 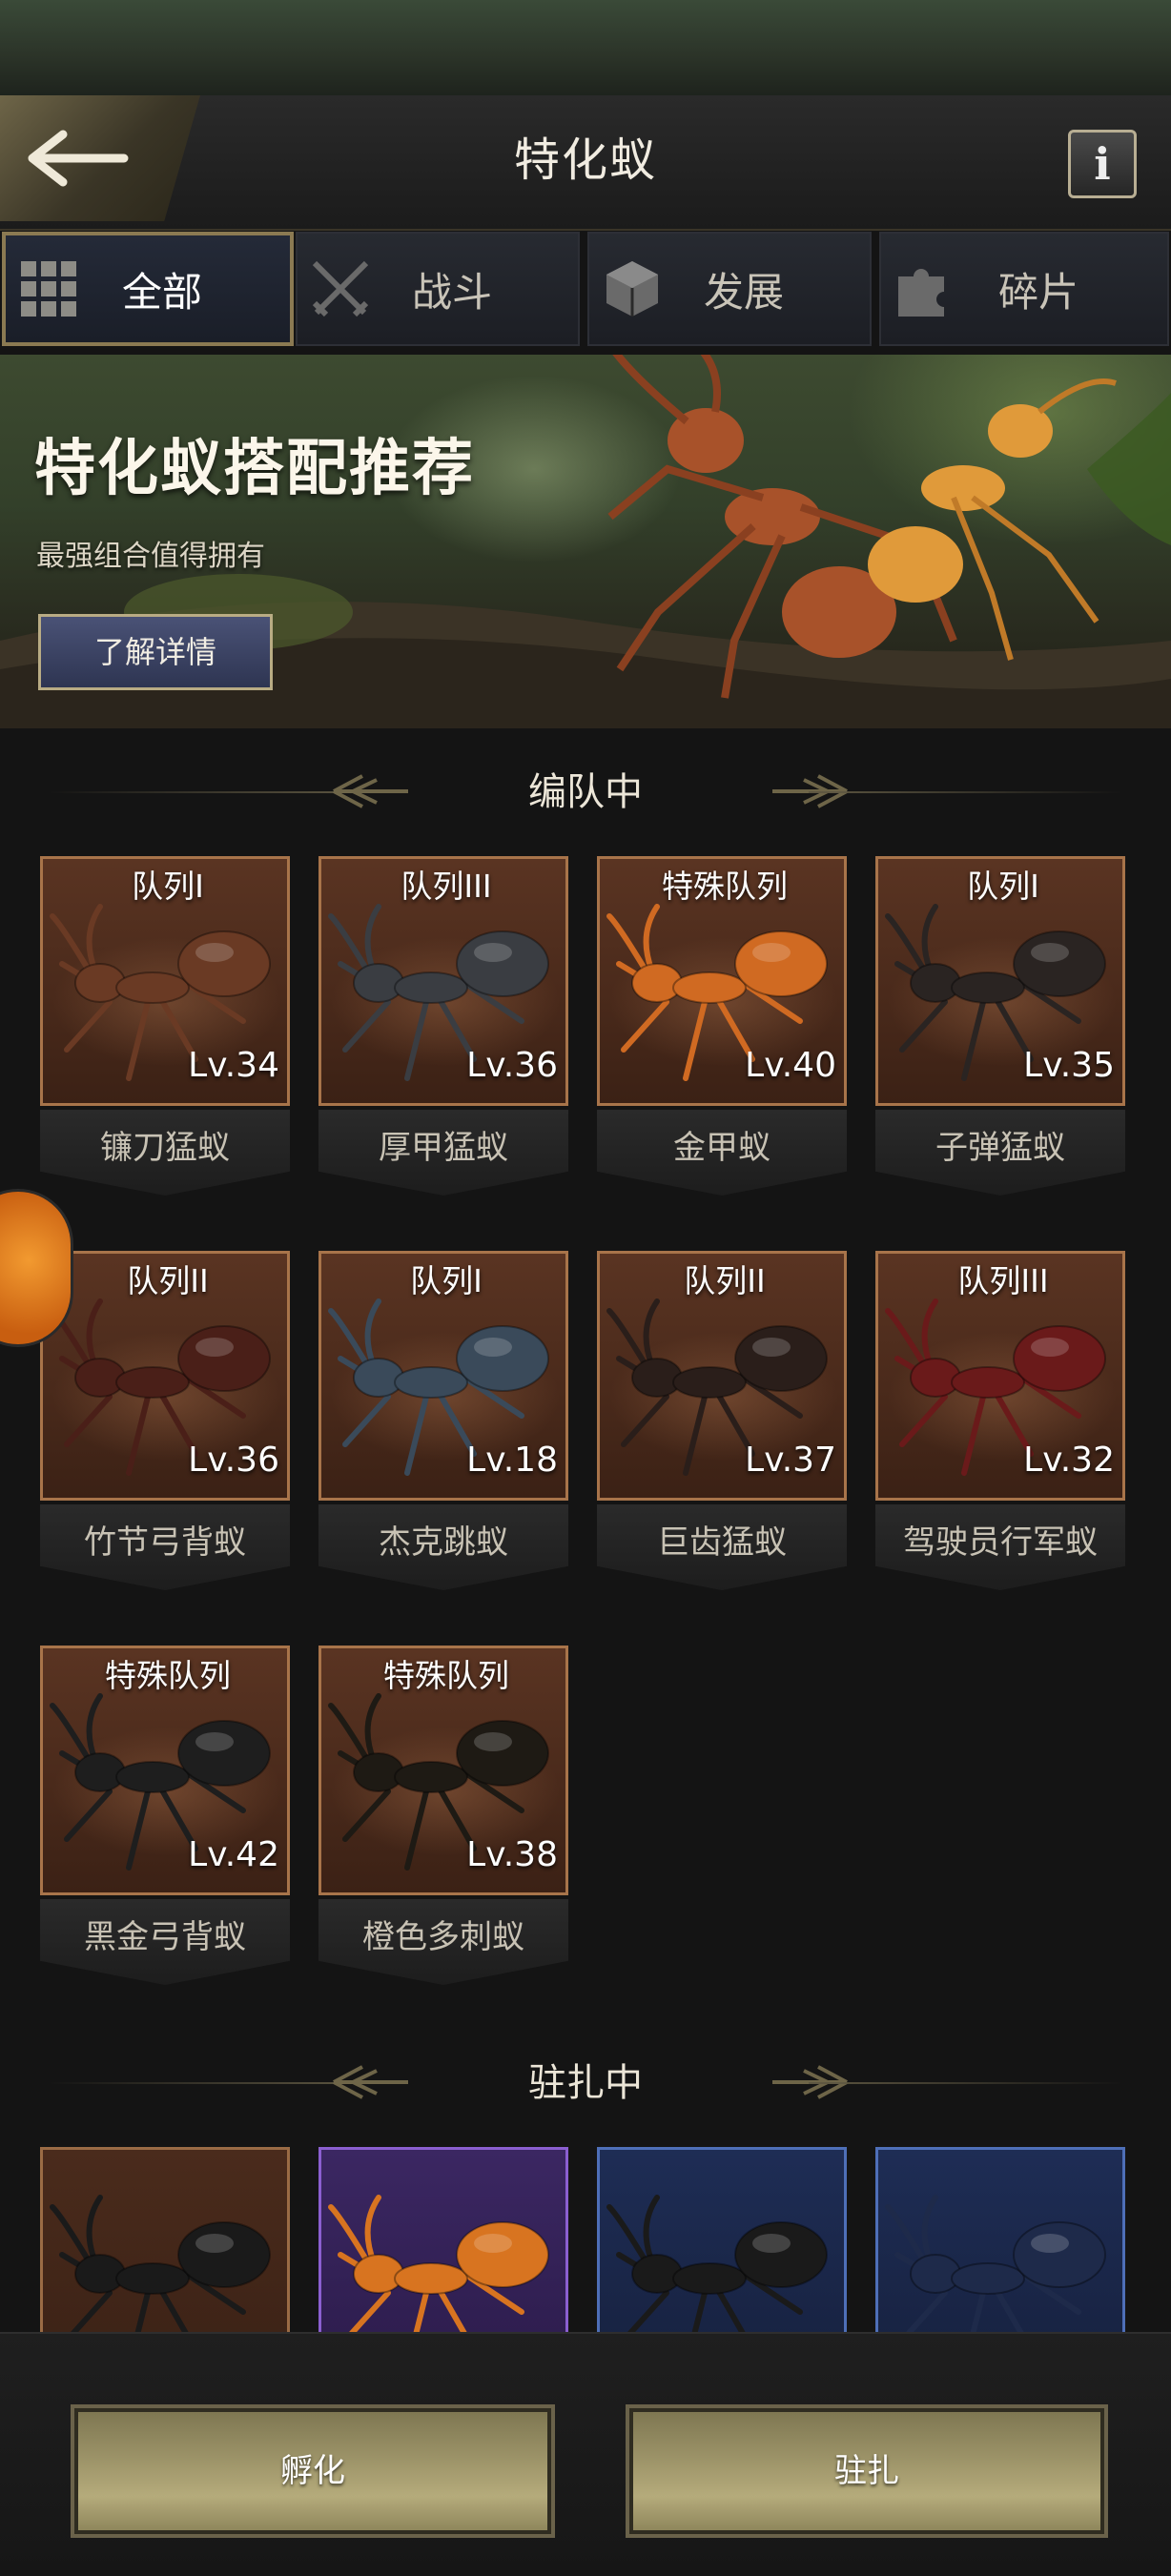 What do you see at coordinates (512, 1854) in the screenshot?
I see `level-label: Lv.38` at bounding box center [512, 1854].